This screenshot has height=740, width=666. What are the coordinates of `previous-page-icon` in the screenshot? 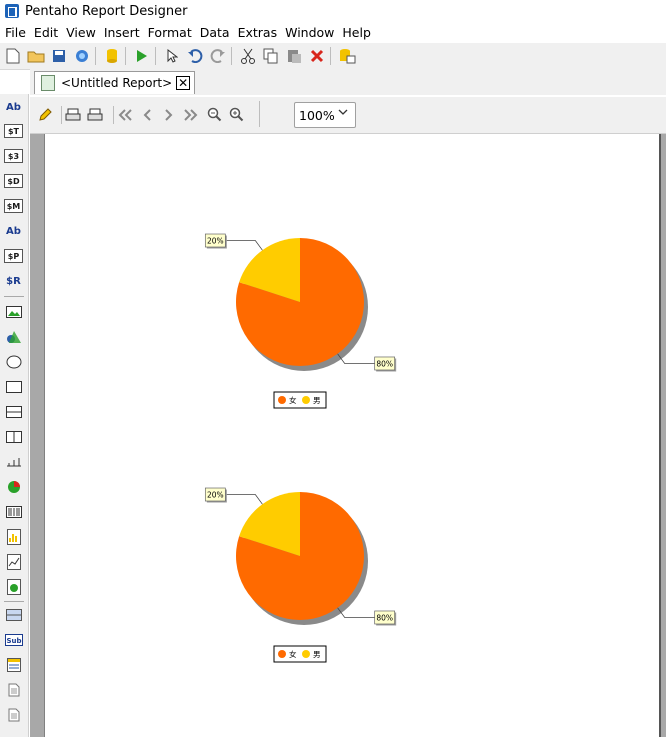 It's located at (147, 115).